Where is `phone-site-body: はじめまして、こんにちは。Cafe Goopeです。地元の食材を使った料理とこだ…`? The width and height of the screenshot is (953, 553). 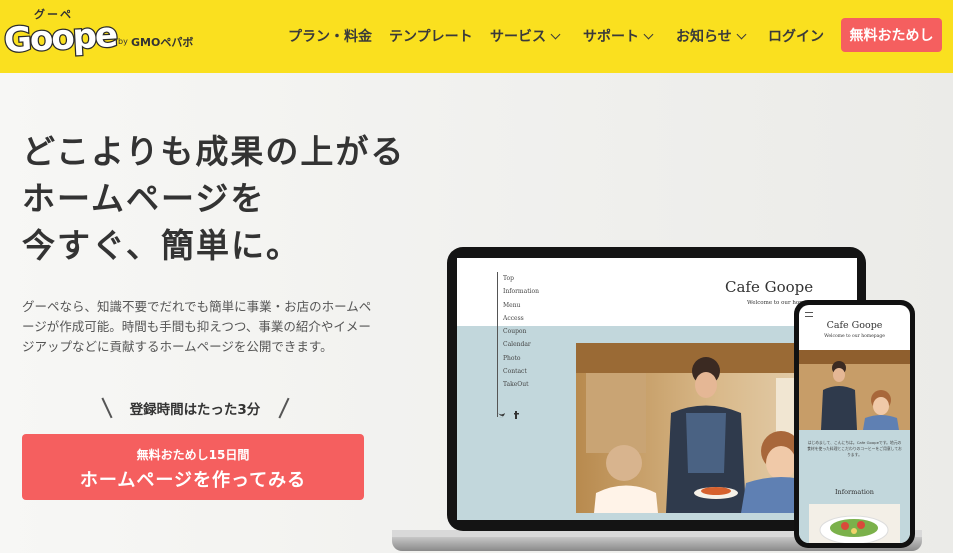
phone-site-body: はじめまして、こんにちは。Cafe Goopeです。地元の食材を使った料理とこだ… is located at coordinates (854, 486).